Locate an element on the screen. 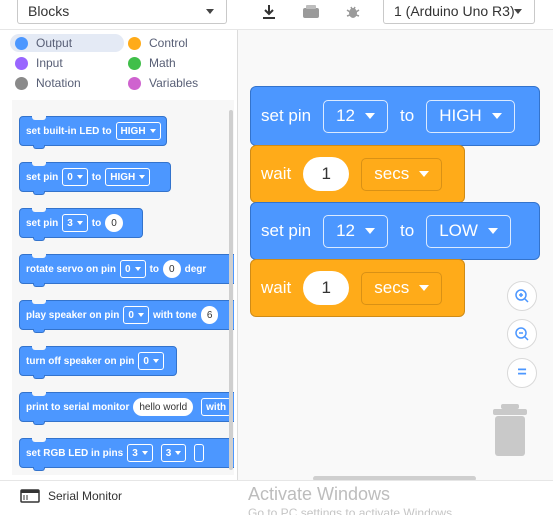 This screenshot has height=515, width=553. zoom-reset-button: = is located at coordinates (522, 373).